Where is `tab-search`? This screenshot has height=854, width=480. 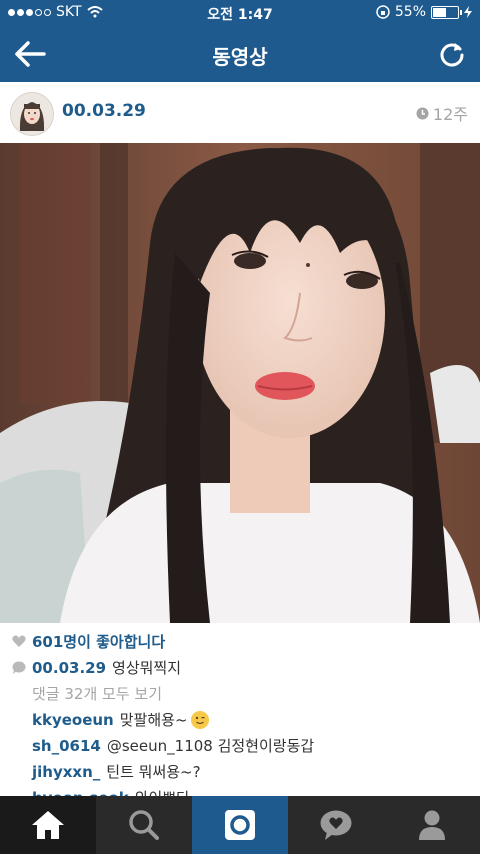
tab-search is located at coordinates (144, 825).